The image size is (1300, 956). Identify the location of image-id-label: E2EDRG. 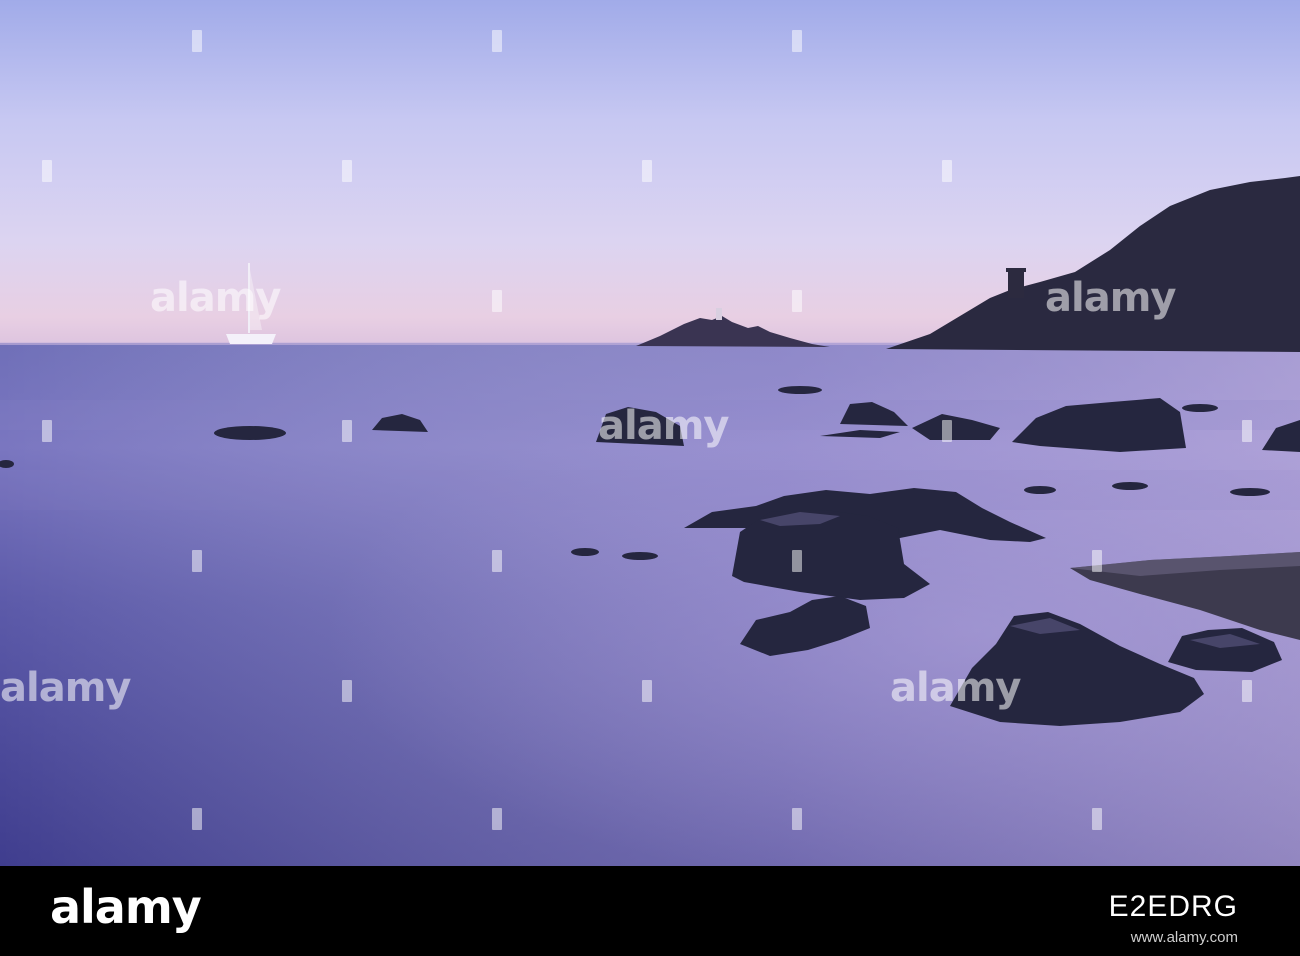
(1173, 906).